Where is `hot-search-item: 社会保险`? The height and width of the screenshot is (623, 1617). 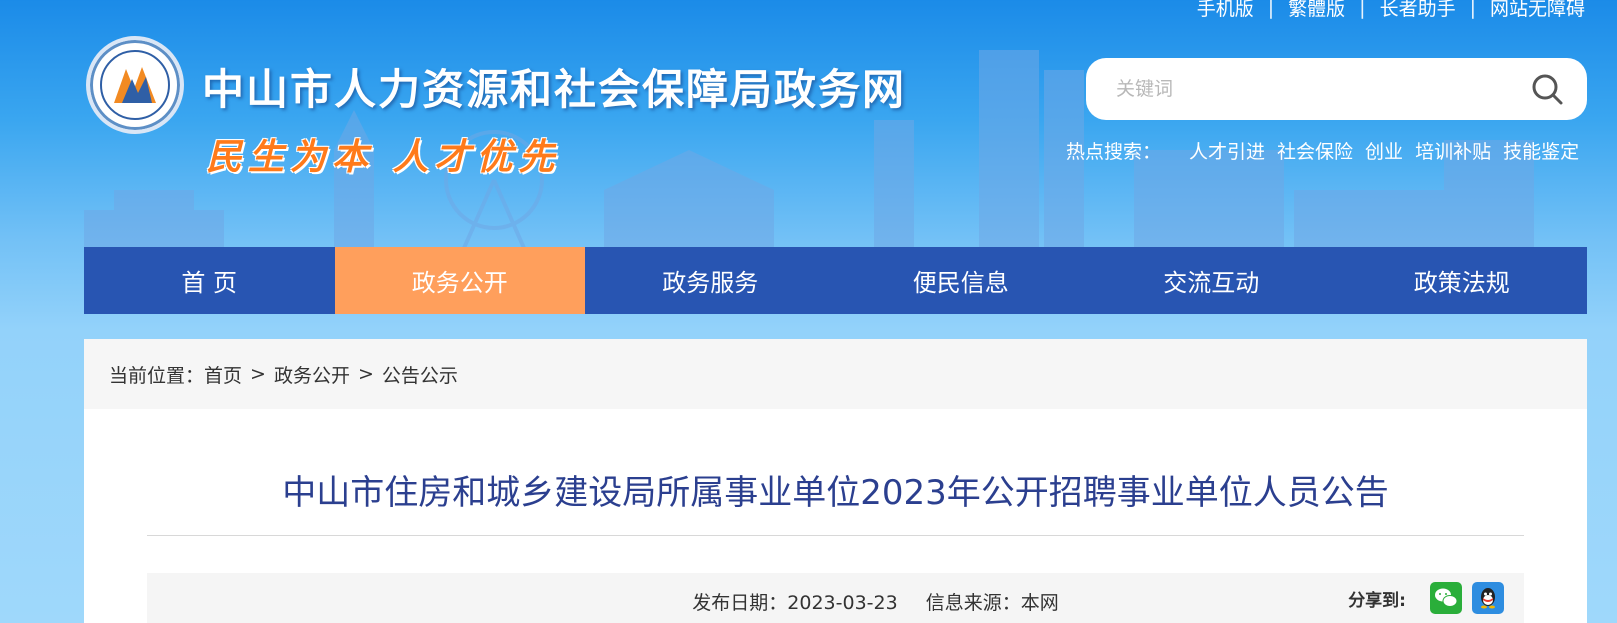 hot-search-item: 社会保险 is located at coordinates (1315, 150).